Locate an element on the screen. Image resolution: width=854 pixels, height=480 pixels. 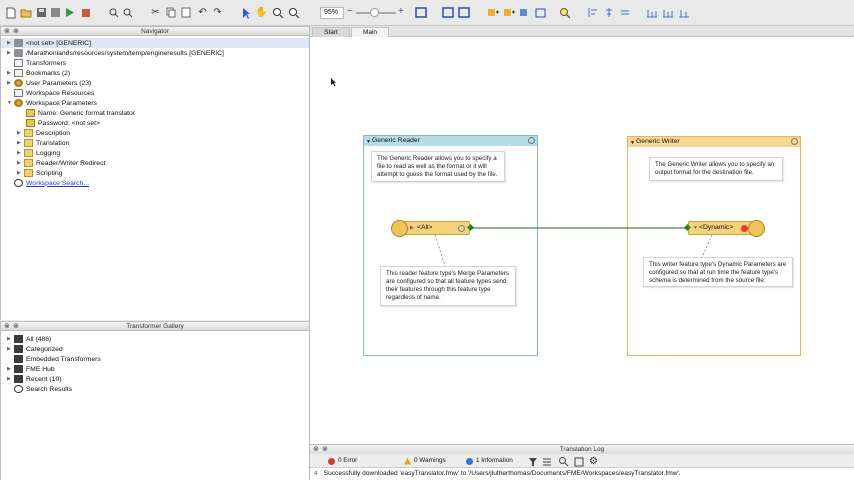
gallery-item-embedded: Embedded Transformers is located at coordinates (51, 359).